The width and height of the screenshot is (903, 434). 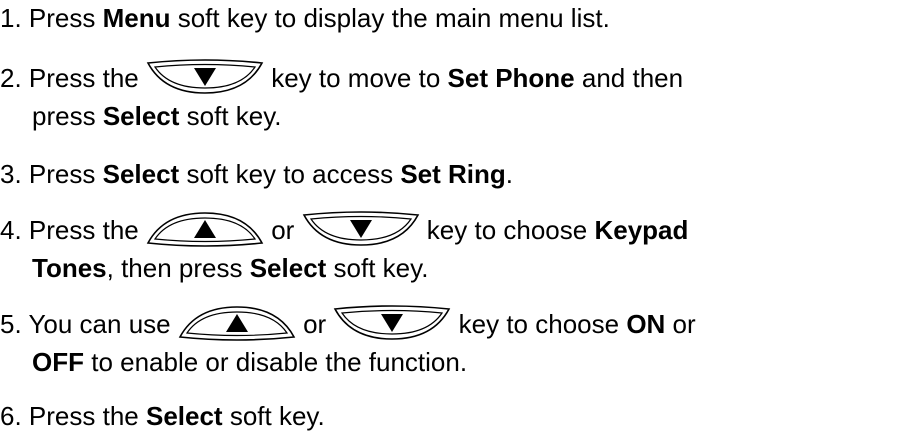 What do you see at coordinates (511, 78) in the screenshot?
I see `bold-term: Set Phone` at bounding box center [511, 78].